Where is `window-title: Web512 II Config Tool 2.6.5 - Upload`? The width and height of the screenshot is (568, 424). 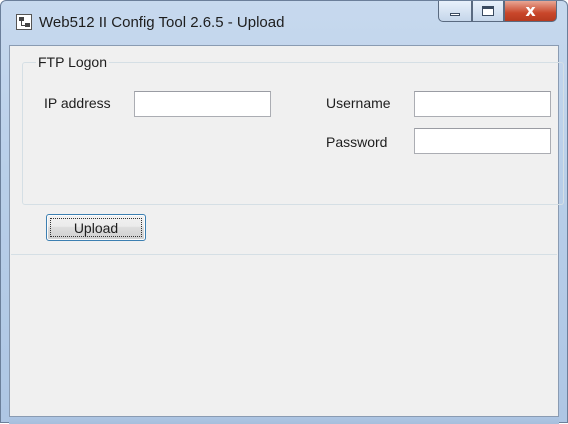 window-title: Web512 II Config Tool 2.6.5 - Upload is located at coordinates (162, 22).